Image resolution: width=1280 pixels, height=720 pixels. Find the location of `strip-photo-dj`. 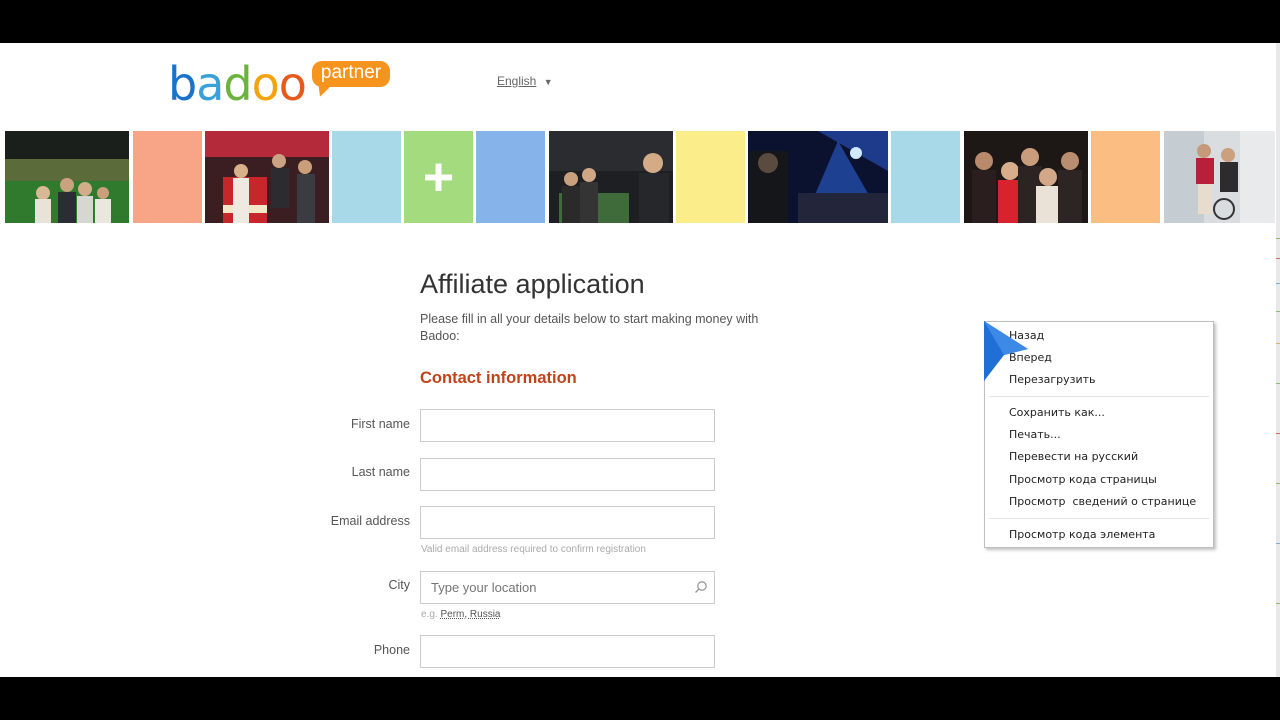

strip-photo-dj is located at coordinates (818, 177).